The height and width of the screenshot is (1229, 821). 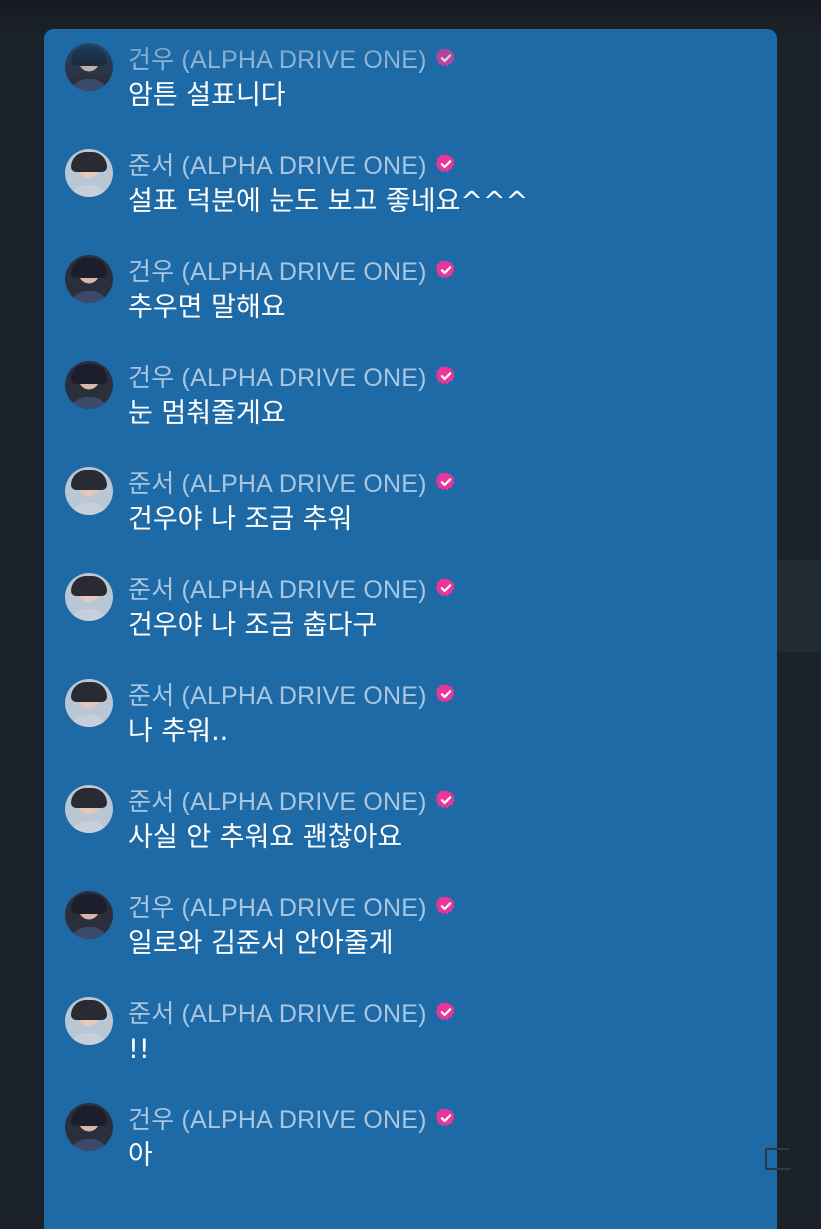 I want to click on message-text: 건우야 나 조금 춥다구, so click(x=253, y=625).